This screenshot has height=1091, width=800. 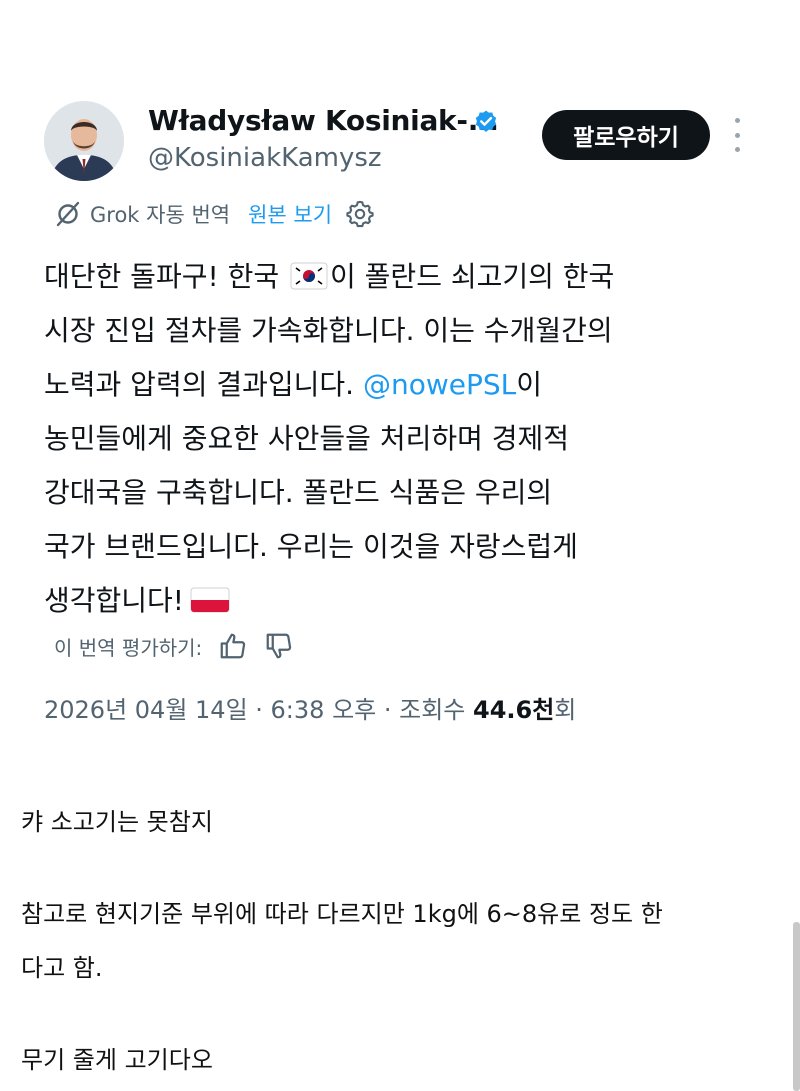 I want to click on tweet-meta: 2026년 04월 14일 · 6:38 오후 · 조회수 44.6천회, so click(x=310, y=707).